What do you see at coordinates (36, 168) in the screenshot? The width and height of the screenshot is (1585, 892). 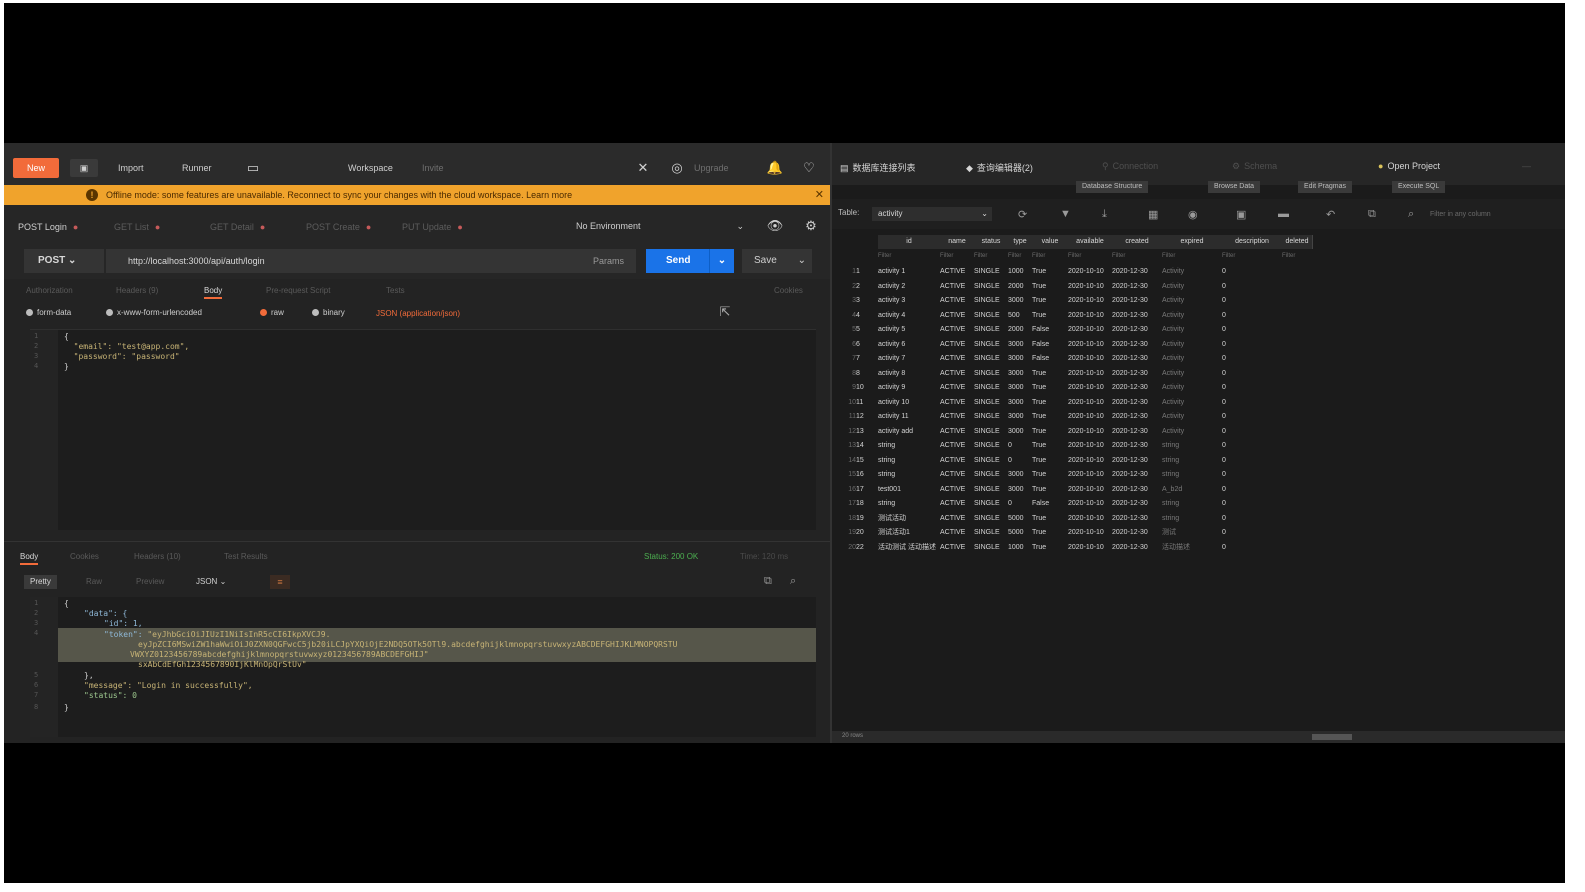 I see `new-button: New` at bounding box center [36, 168].